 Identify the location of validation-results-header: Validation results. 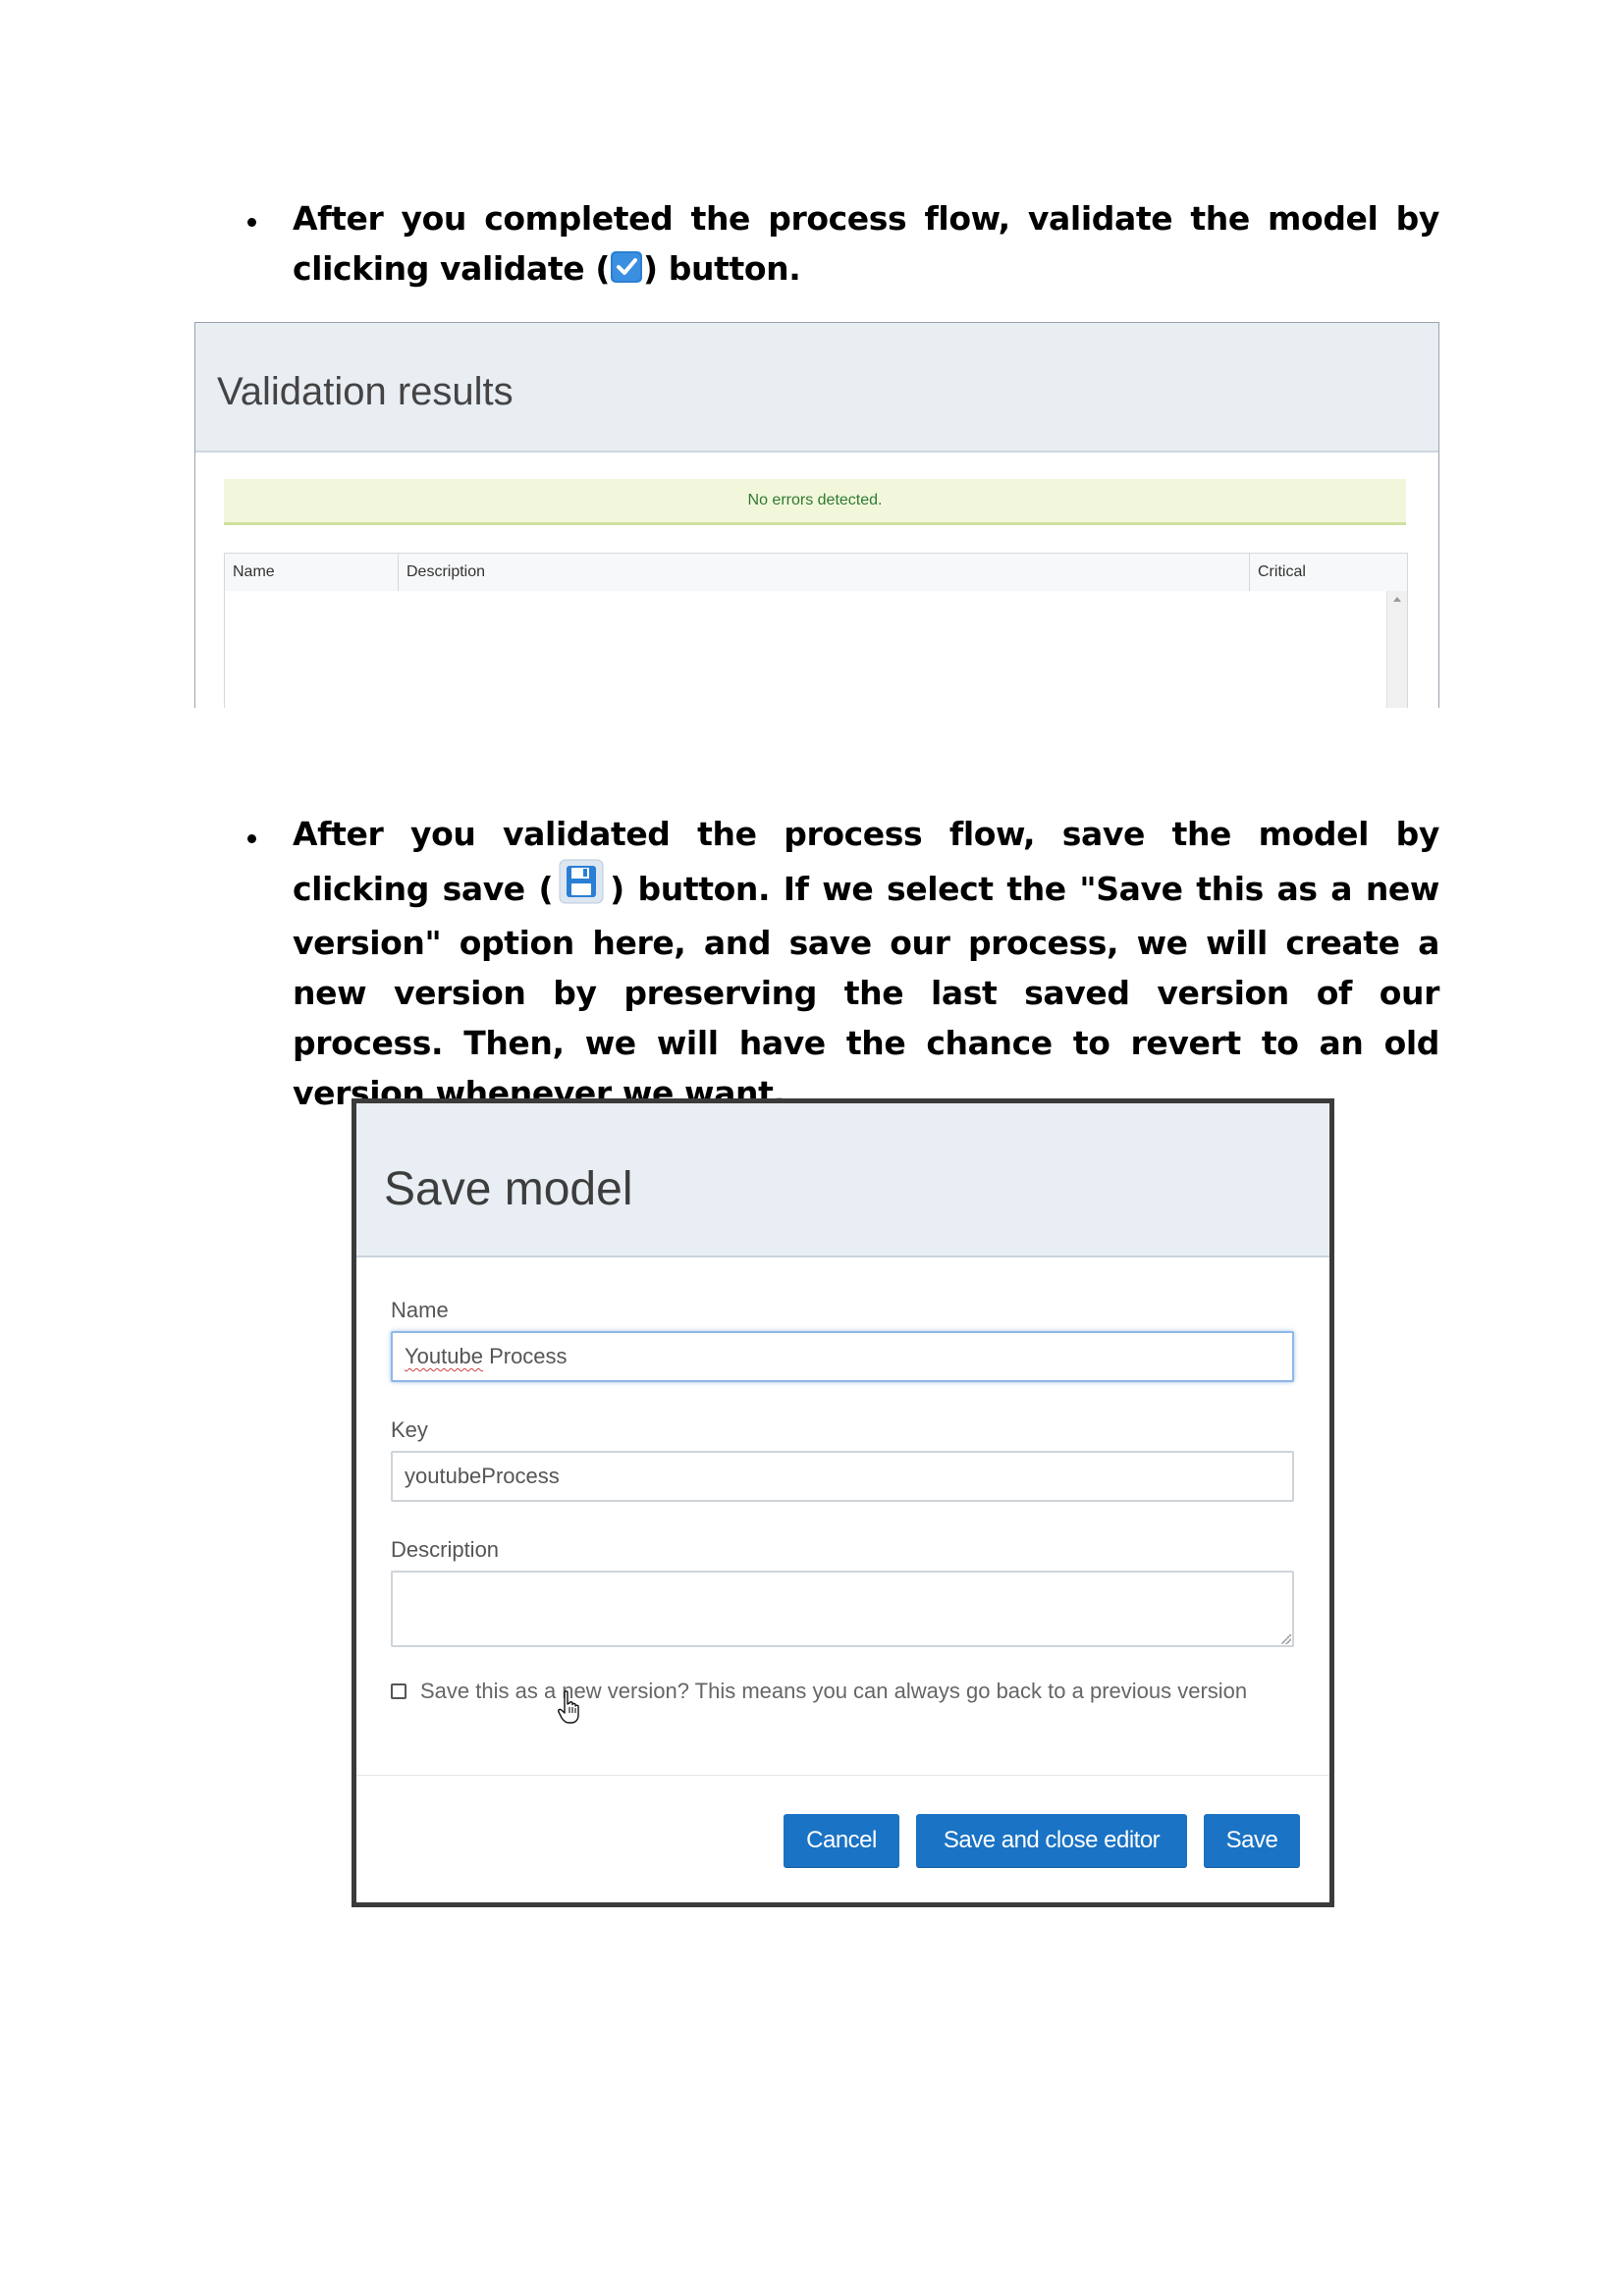
(816, 388).